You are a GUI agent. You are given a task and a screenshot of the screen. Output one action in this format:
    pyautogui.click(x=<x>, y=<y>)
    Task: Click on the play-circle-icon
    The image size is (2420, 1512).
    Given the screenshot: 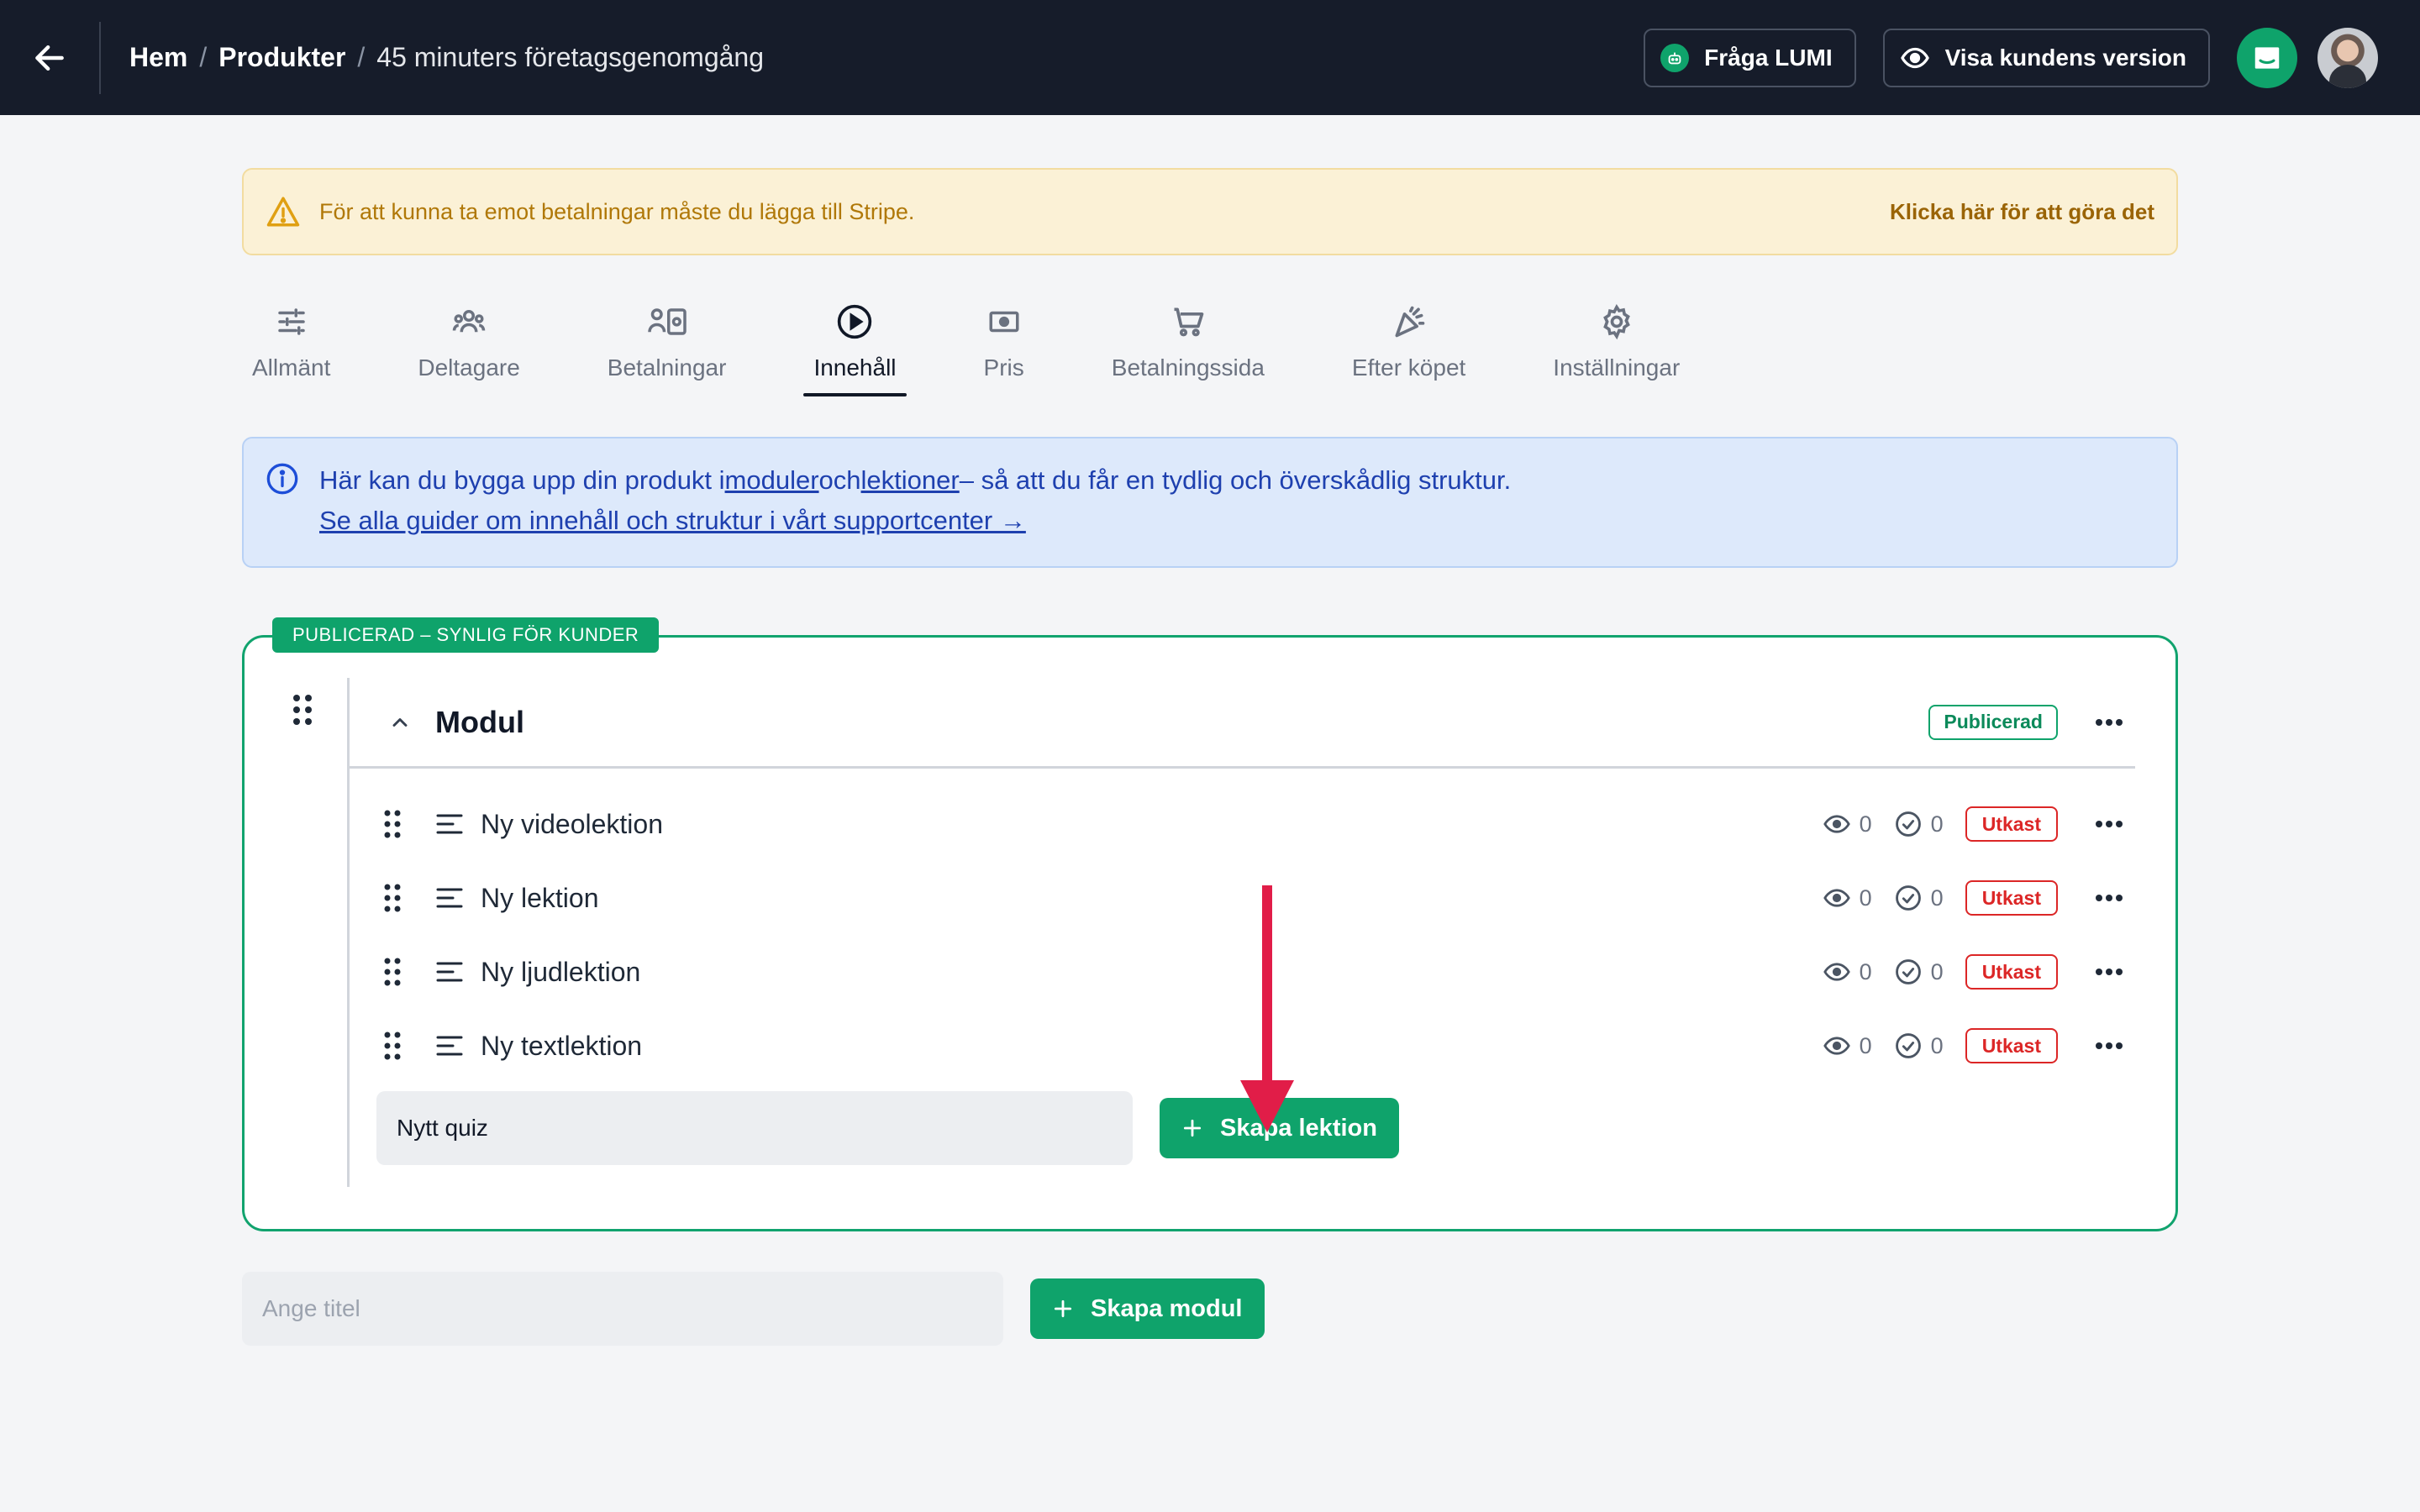 What is the action you would take?
    pyautogui.click(x=855, y=321)
    